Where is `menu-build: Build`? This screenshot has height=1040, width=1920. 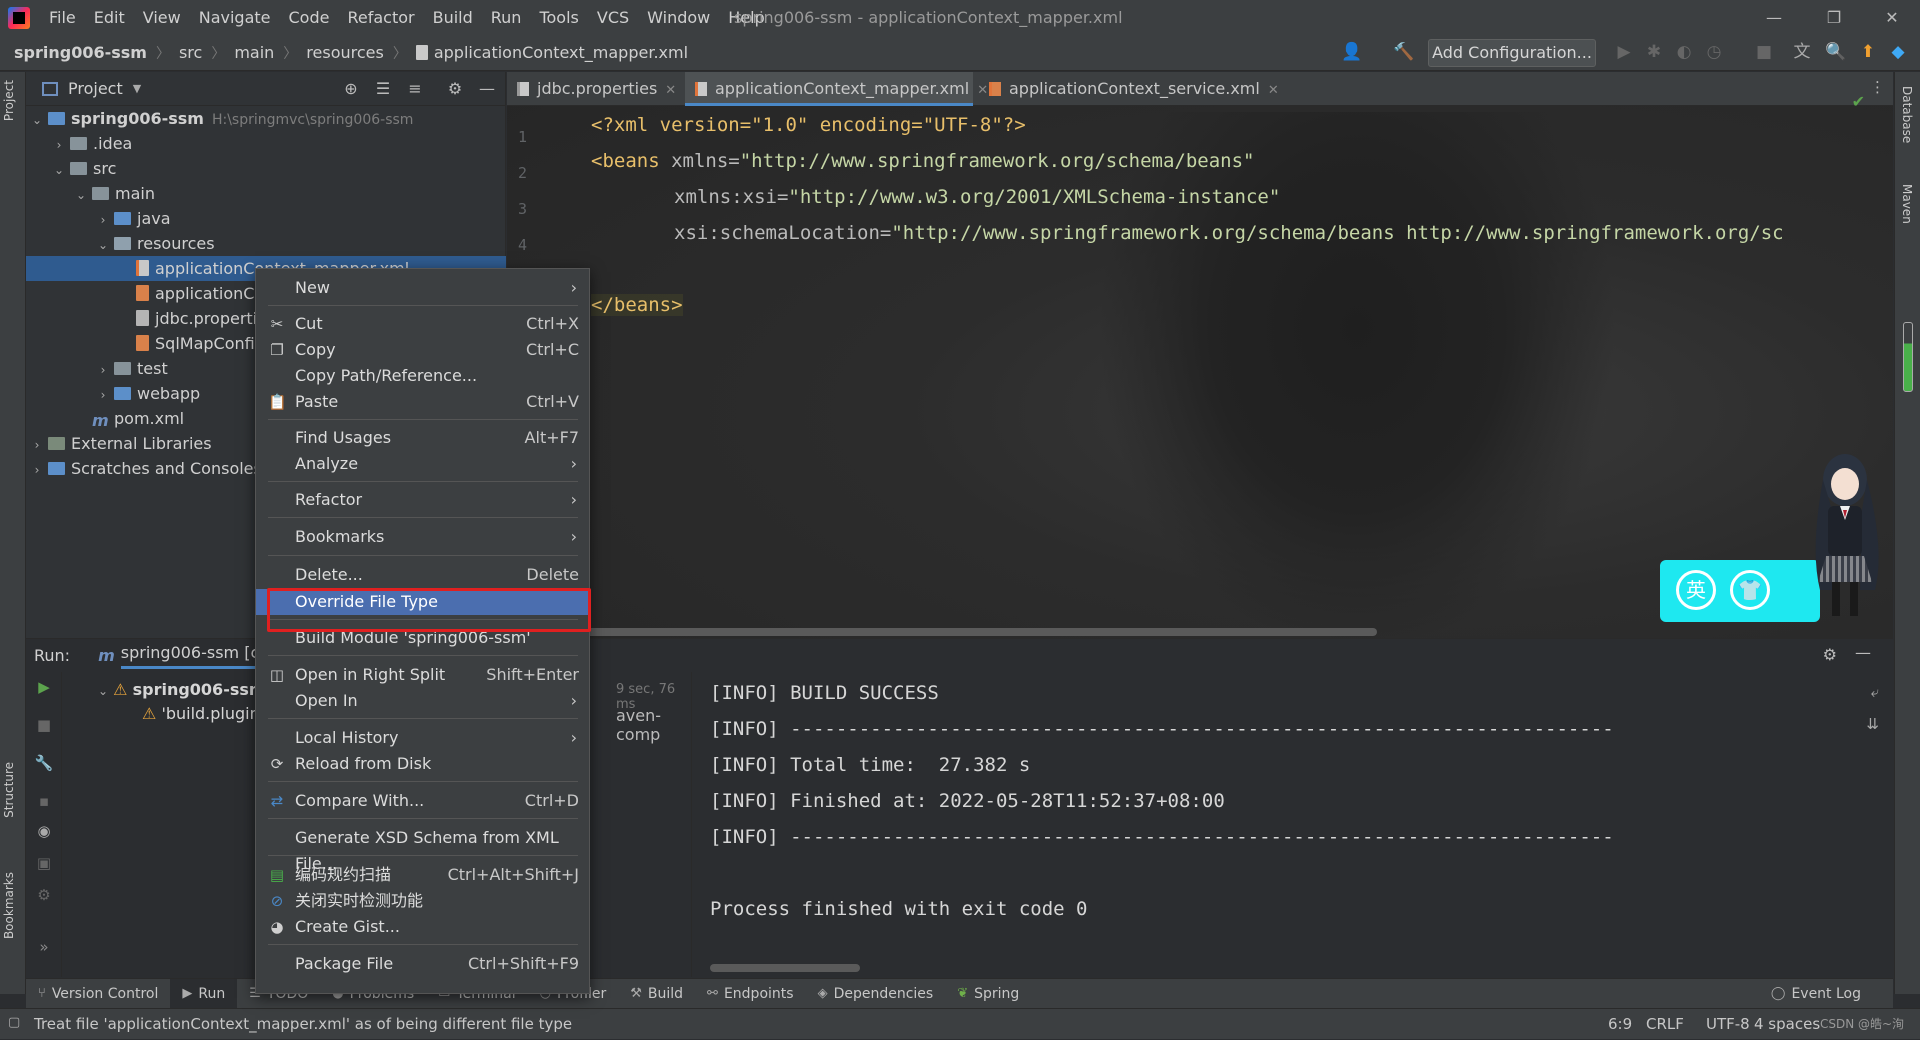
menu-build: Build is located at coordinates (453, 17).